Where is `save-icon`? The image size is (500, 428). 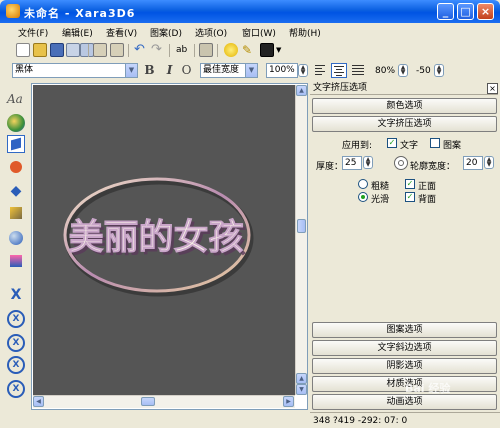 save-icon is located at coordinates (57, 50).